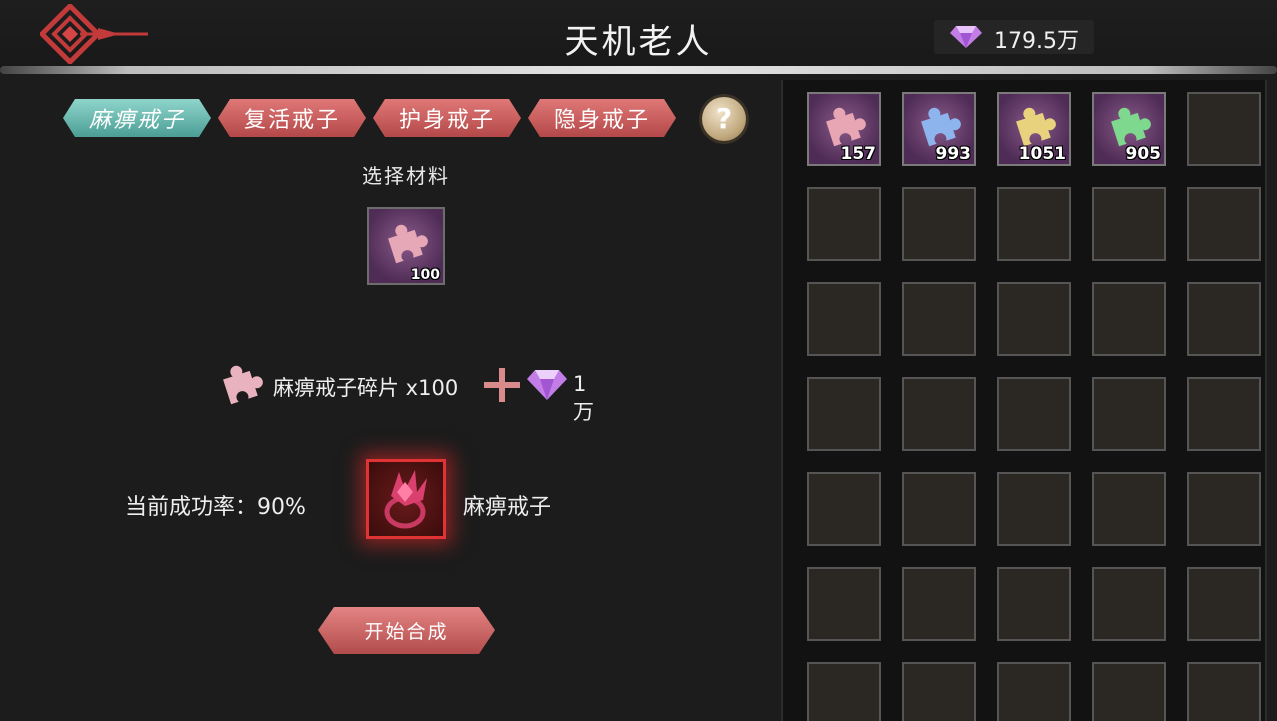 The image size is (1277, 721). I want to click on inventory-item-slot: 157, so click(844, 129).